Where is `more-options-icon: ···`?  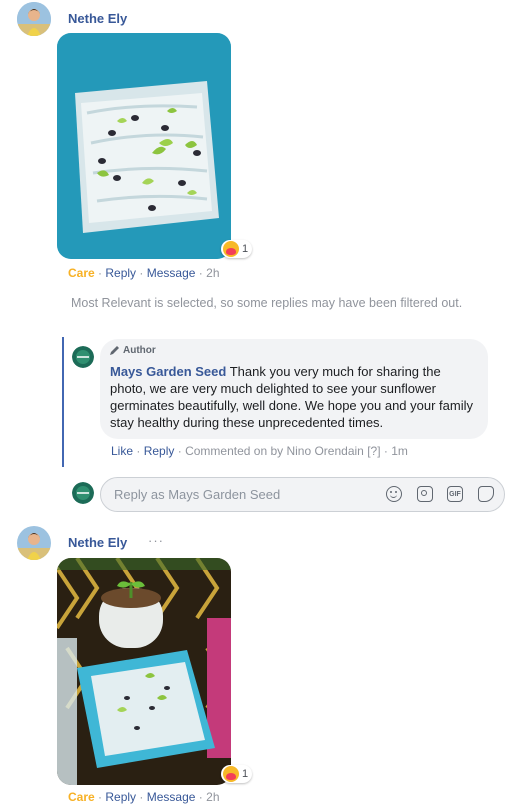
more-options-icon: ··· is located at coordinates (156, 540).